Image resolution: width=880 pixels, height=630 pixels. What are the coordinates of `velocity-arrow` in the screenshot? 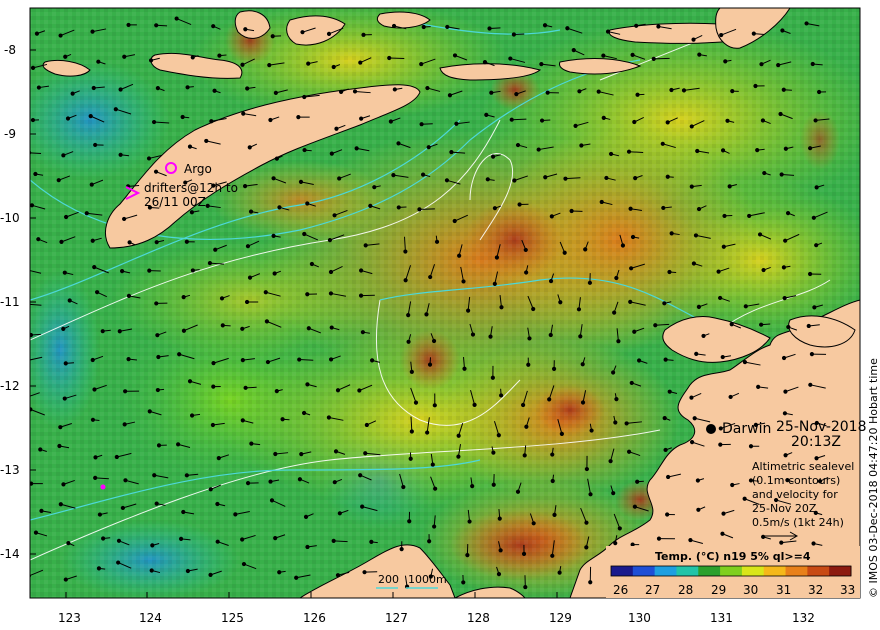 It's located at (306, 360).